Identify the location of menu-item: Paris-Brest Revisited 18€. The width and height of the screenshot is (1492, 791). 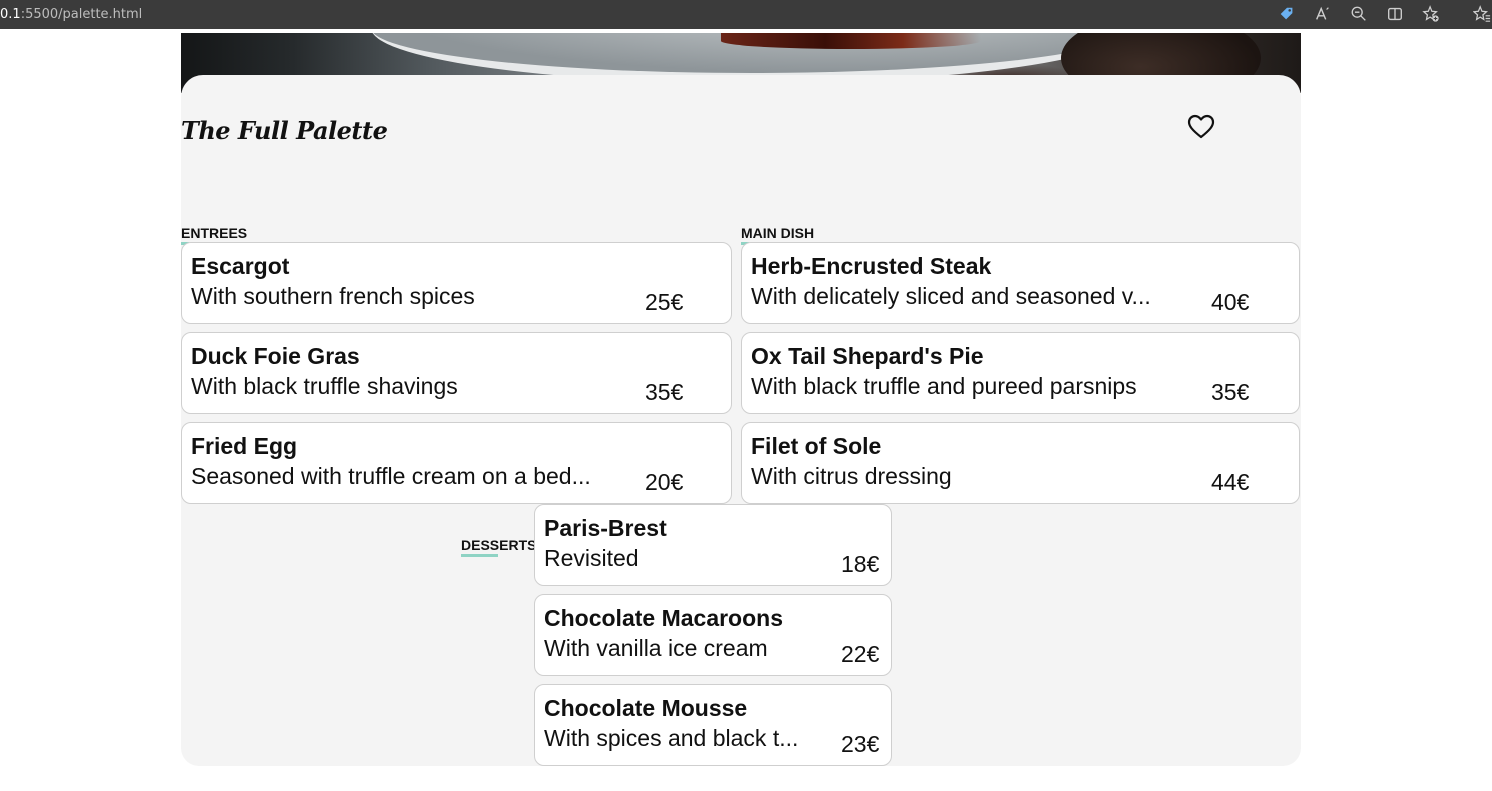
(713, 545).